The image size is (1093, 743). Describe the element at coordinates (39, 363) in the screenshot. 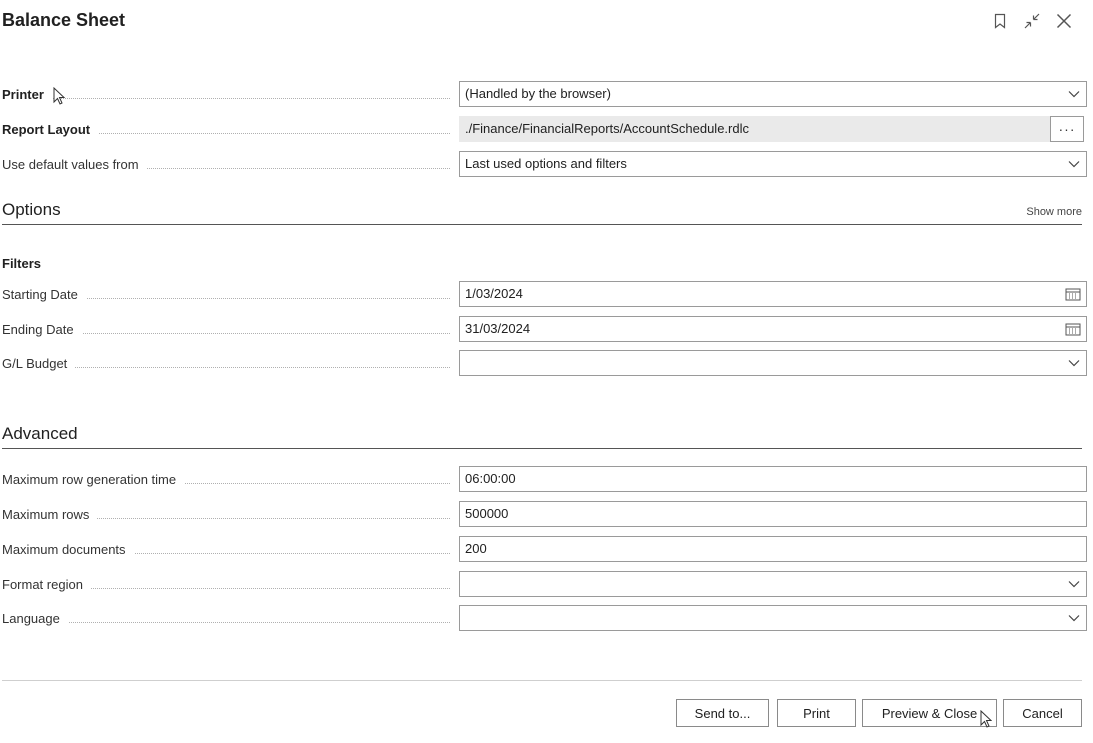

I see `gl-budget-label: G/L Budget` at that location.